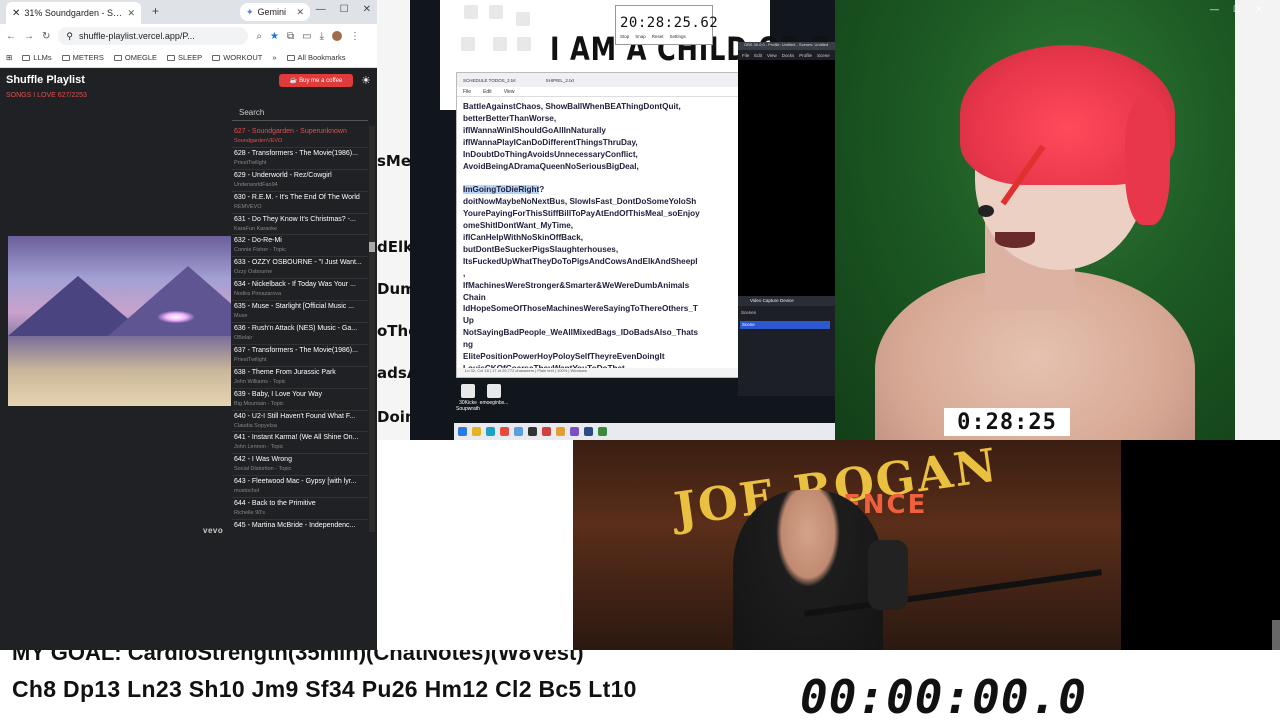 The image size is (1280, 720). What do you see at coordinates (366, 80) in the screenshot?
I see `theme-toggle-sun-icon: ☀` at bounding box center [366, 80].